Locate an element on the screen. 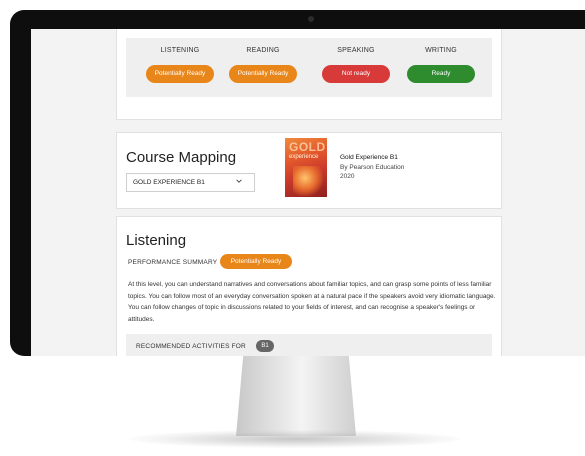 The height and width of the screenshot is (456, 585). book-cover-image: GOLD experience is located at coordinates (306, 167).